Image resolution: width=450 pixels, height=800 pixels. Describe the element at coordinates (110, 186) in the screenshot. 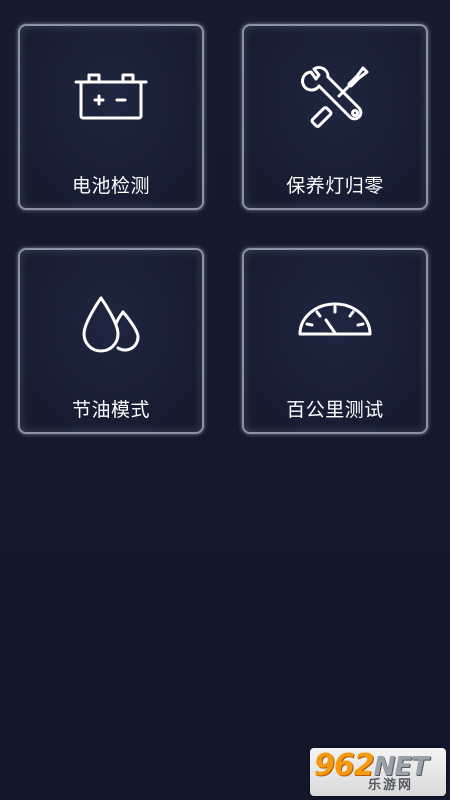

I see `battery-check-label: 电池检测` at that location.